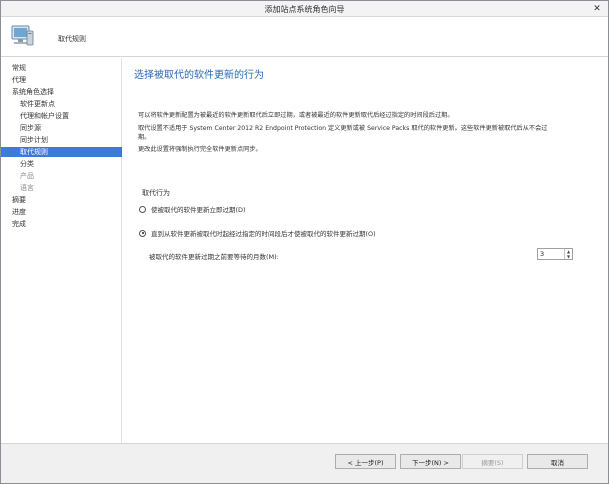 Image resolution: width=609 pixels, height=484 pixels. What do you see at coordinates (304, 37) in the screenshot?
I see `wizard-header: 取代规则` at bounding box center [304, 37].